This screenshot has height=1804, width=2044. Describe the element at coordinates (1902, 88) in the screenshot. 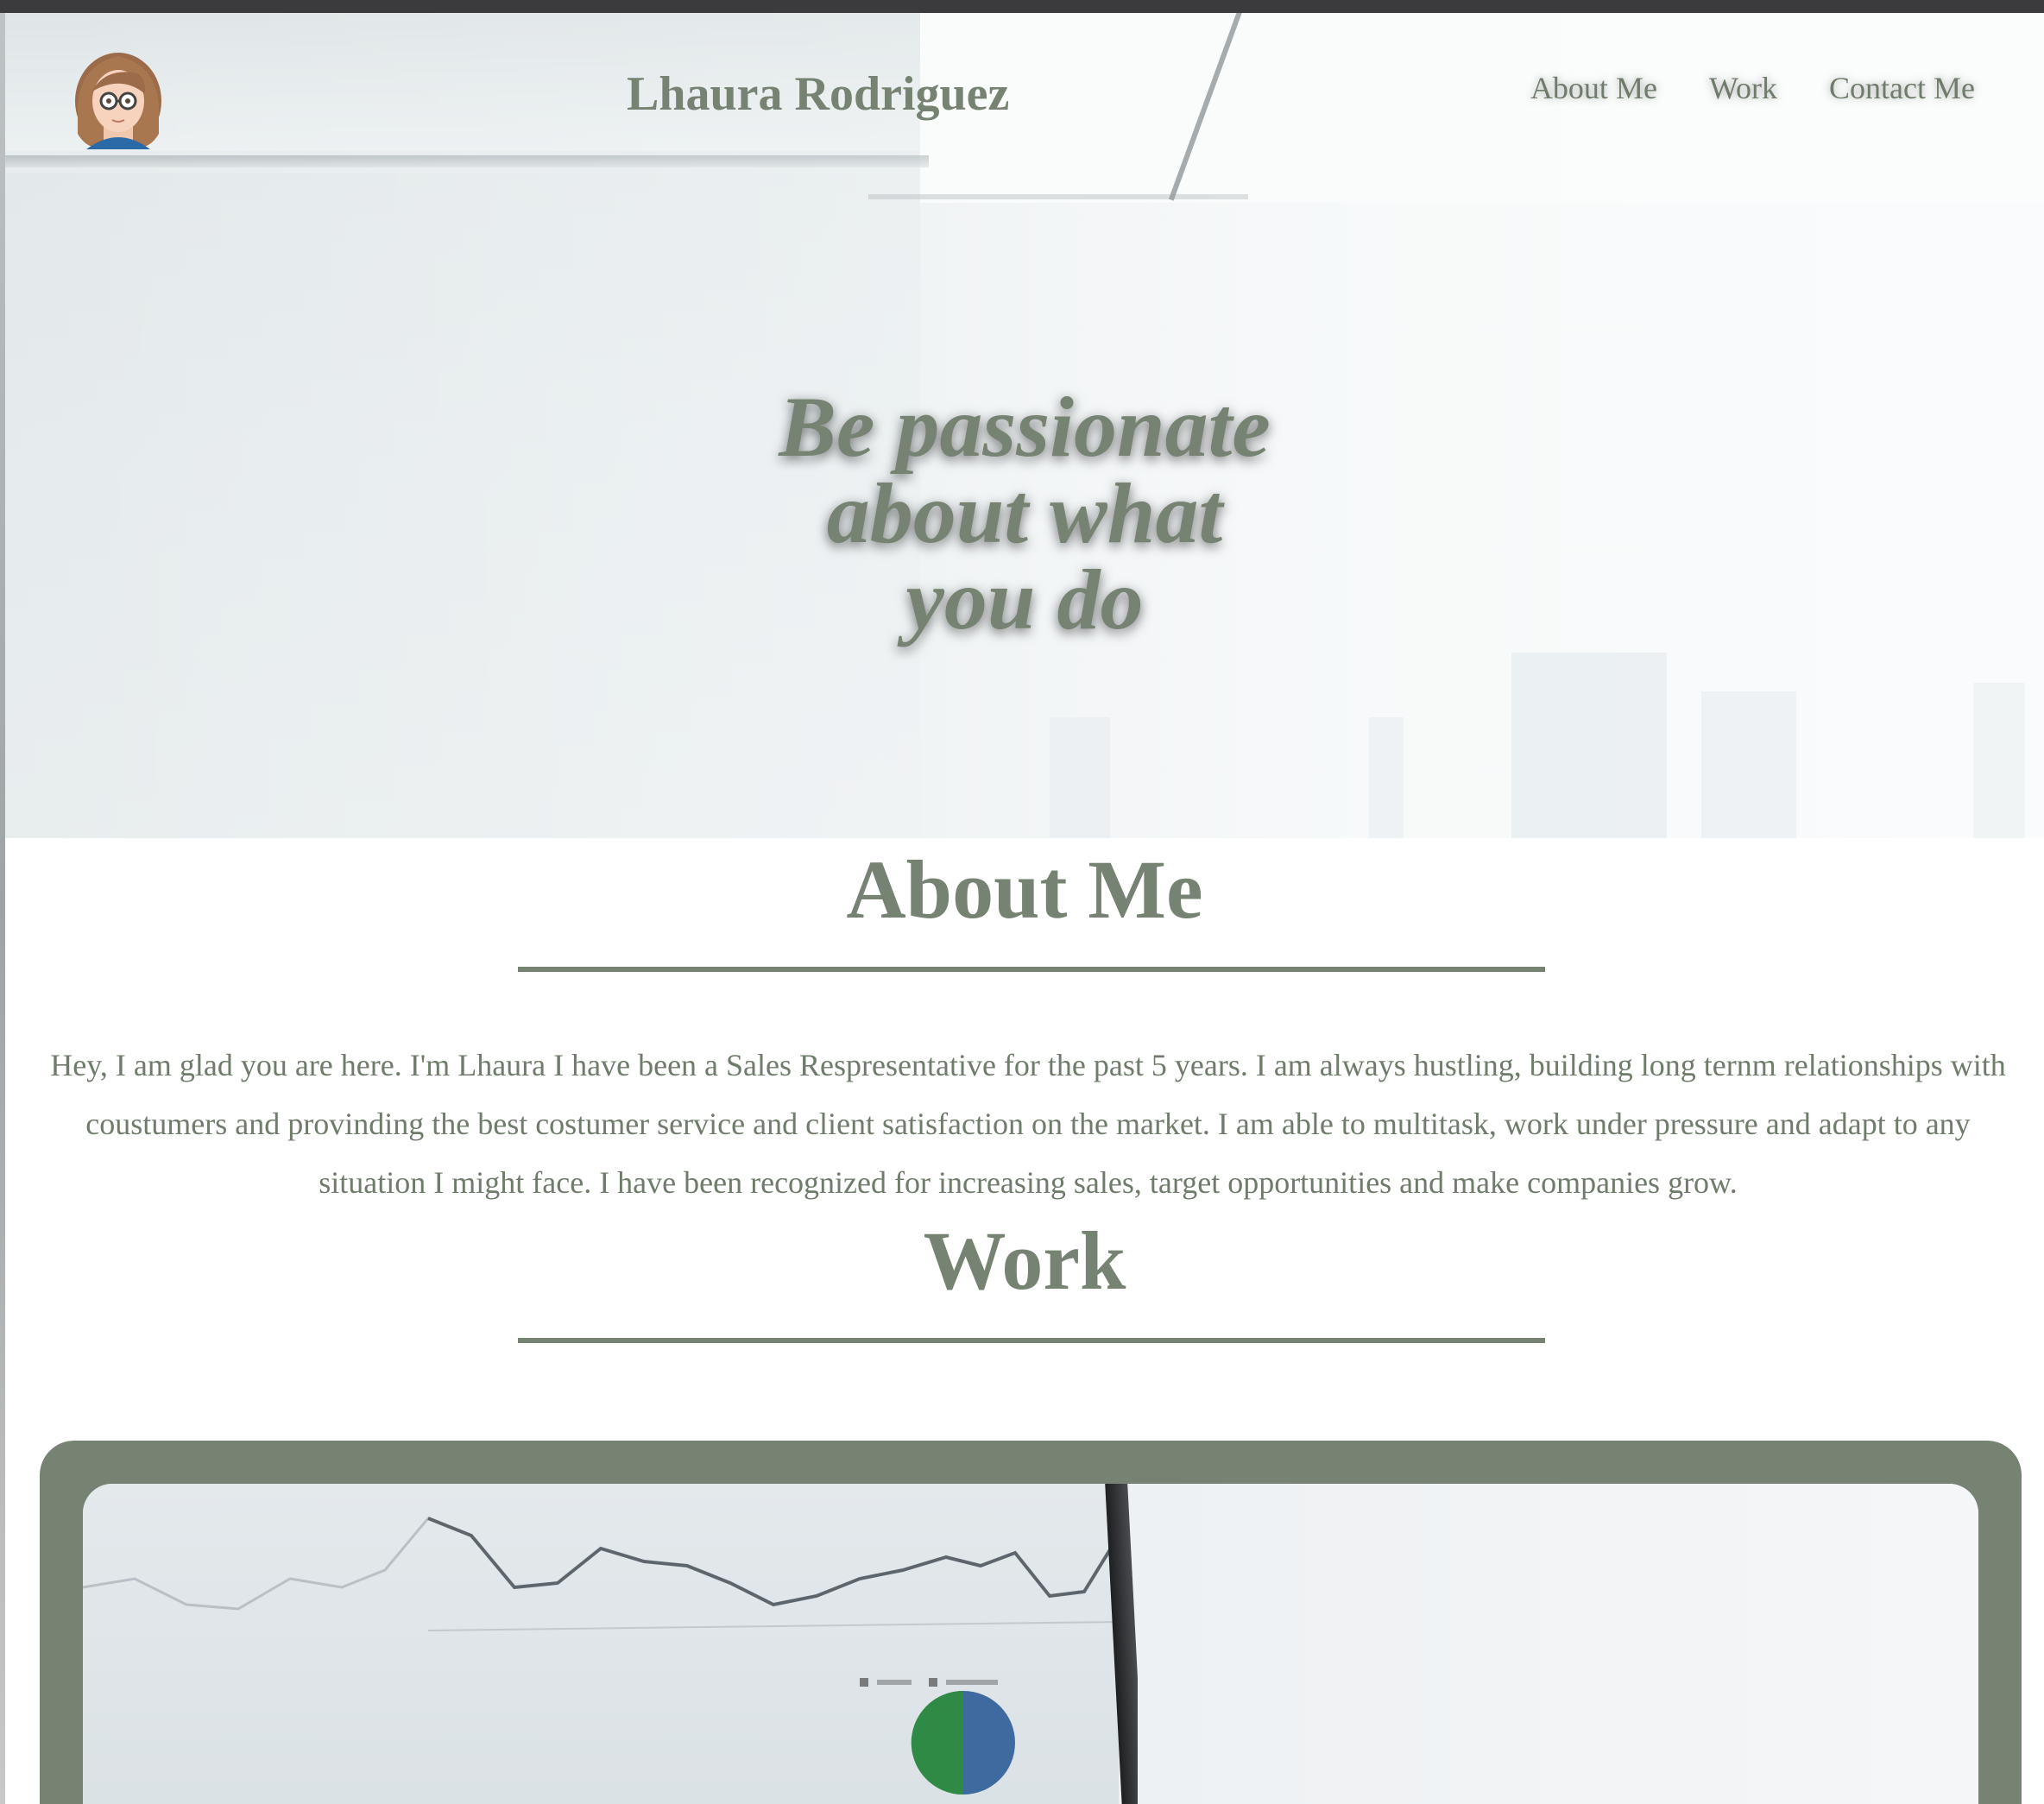

I see `nav-link-contact-me: Contact Me` at that location.